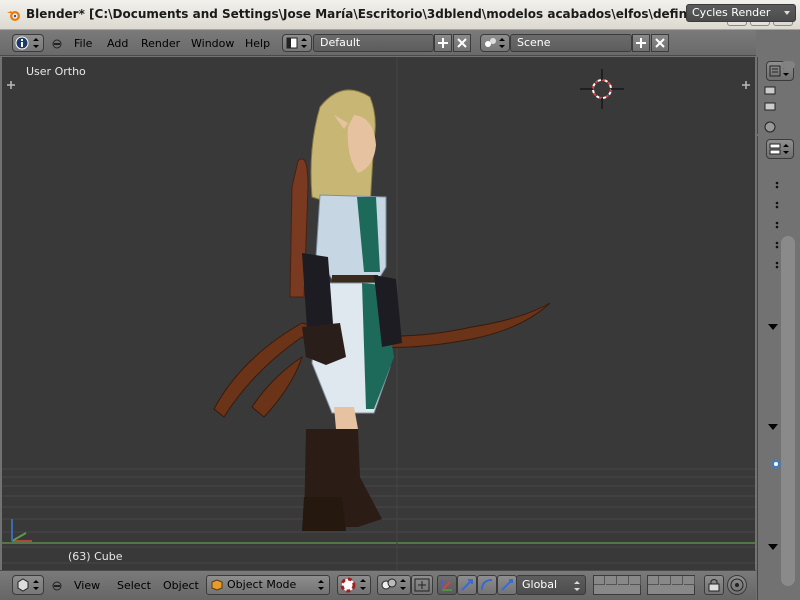 This screenshot has width=800, height=600. What do you see at coordinates (257, 43) in the screenshot?
I see `menu-help: Help` at bounding box center [257, 43].